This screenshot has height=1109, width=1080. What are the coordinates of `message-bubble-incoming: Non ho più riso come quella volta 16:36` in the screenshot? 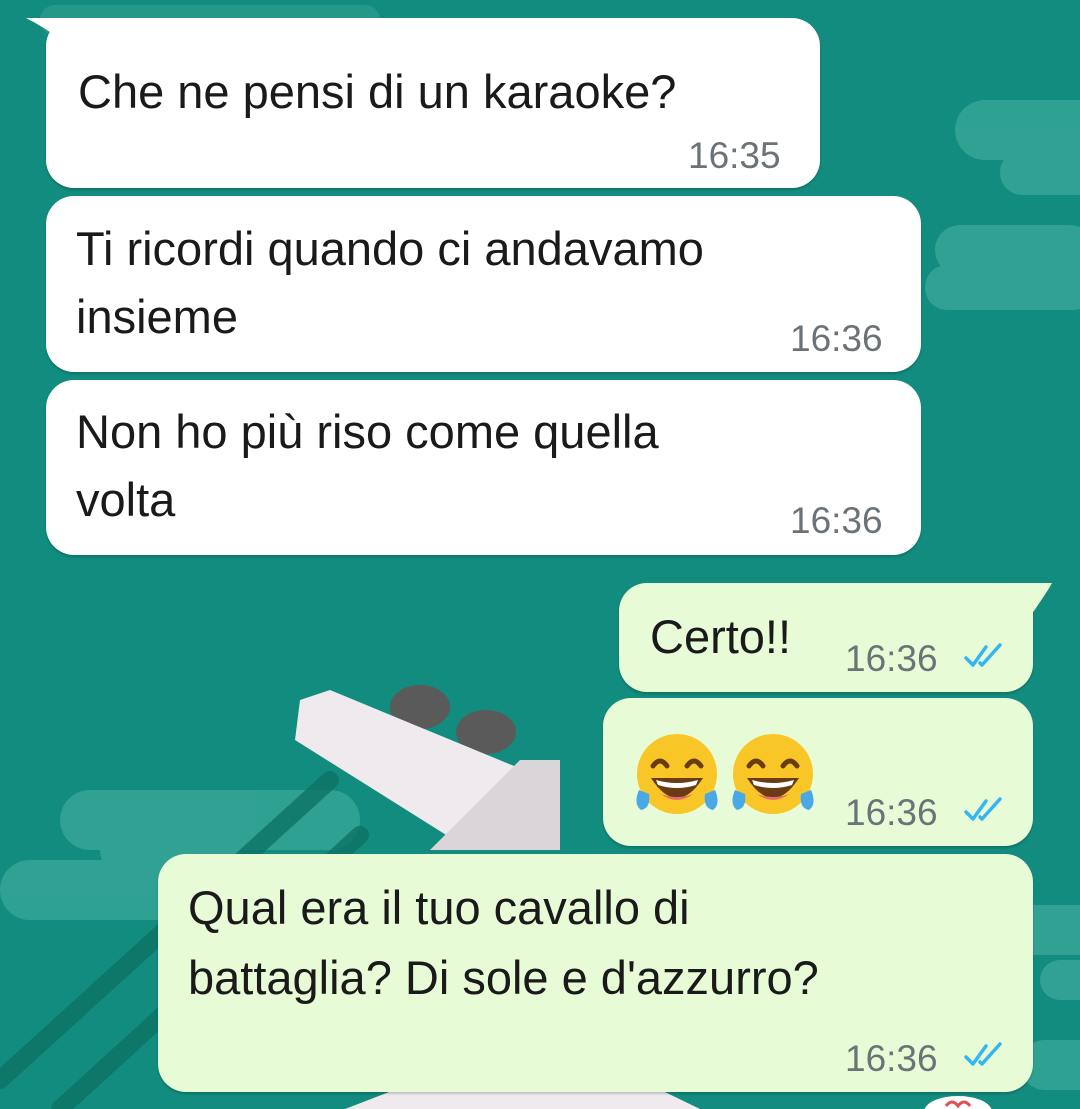 It's located at (483, 467).